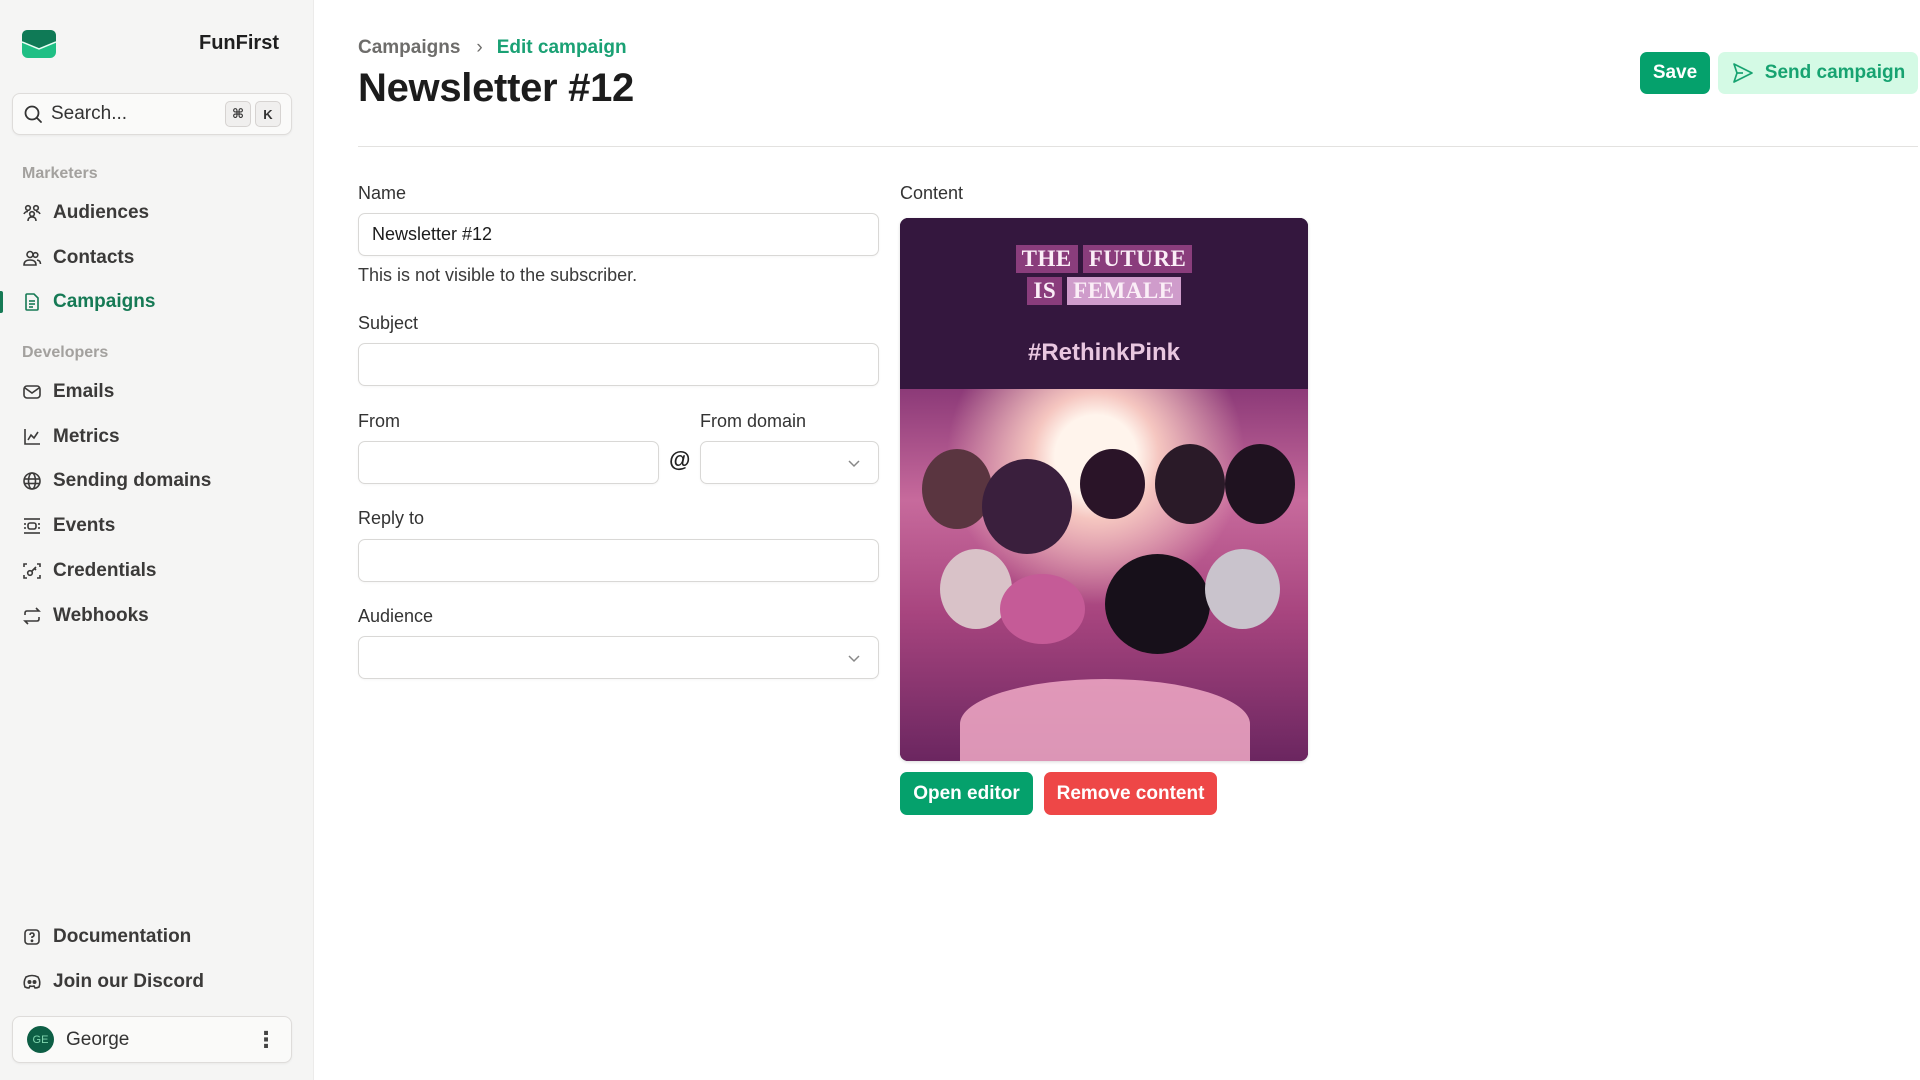 Image resolution: width=1920 pixels, height=1080 pixels. What do you see at coordinates (152, 114) in the screenshot?
I see `search-input: Search... ⌘ K` at bounding box center [152, 114].